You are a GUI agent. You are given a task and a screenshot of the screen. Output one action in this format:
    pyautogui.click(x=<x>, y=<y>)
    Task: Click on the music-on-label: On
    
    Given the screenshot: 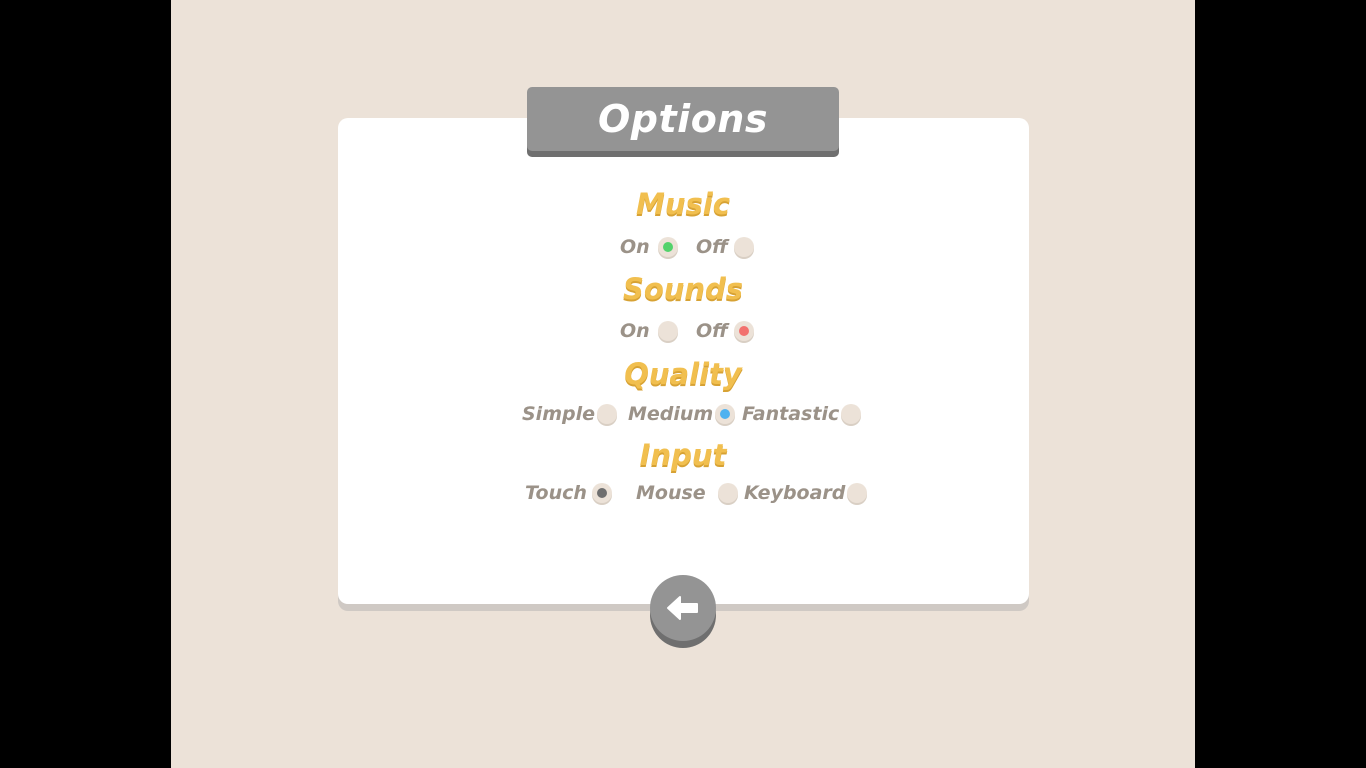 What is the action you would take?
    pyautogui.click(x=635, y=247)
    